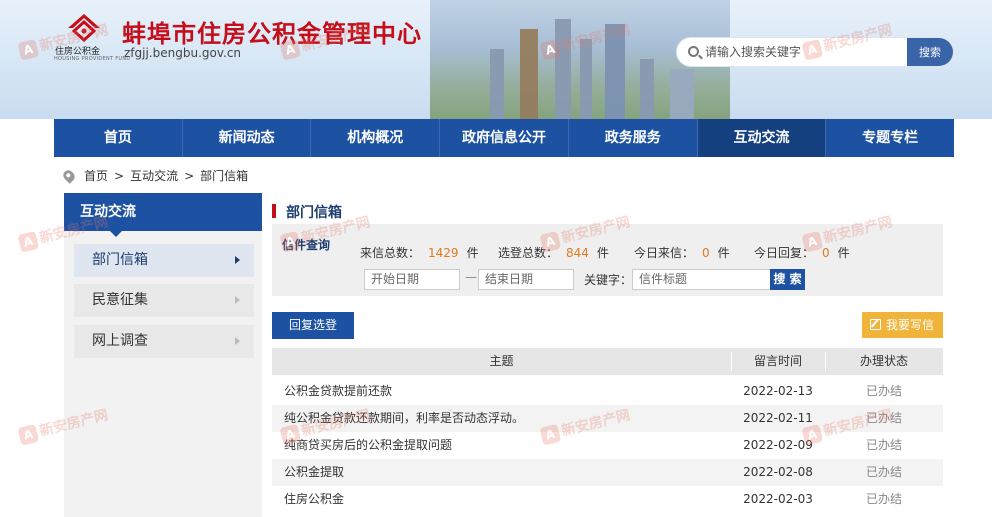  I want to click on stat-selected: 选登总数： 844 件, so click(553, 252).